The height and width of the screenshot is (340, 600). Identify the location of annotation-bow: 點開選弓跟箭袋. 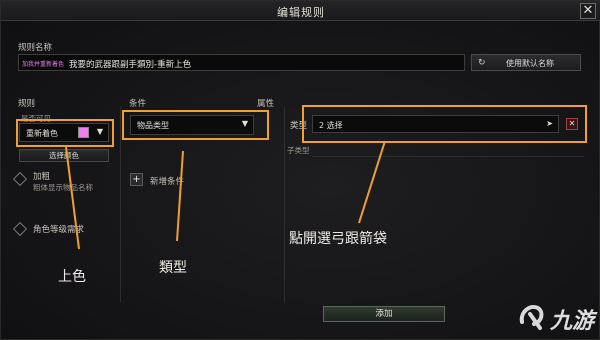
(338, 239).